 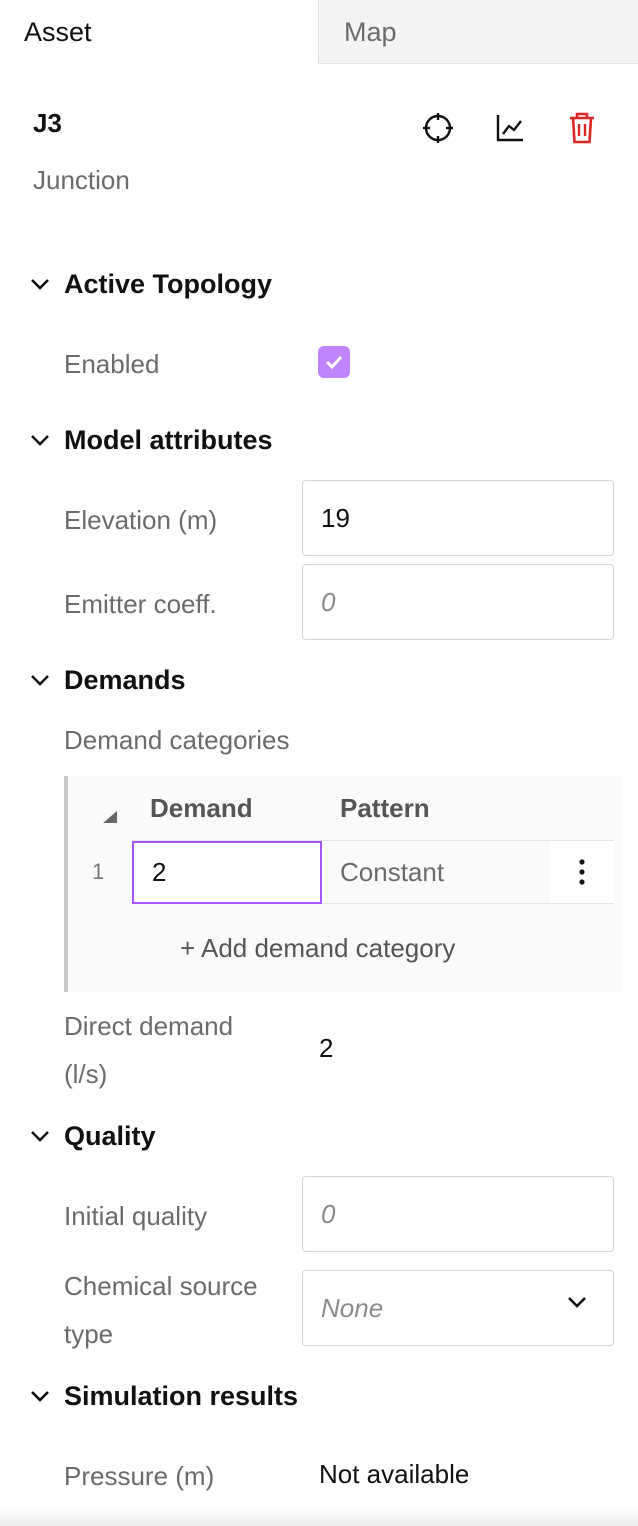 I want to click on demand-categories-label: Demand categories, so click(x=177, y=740).